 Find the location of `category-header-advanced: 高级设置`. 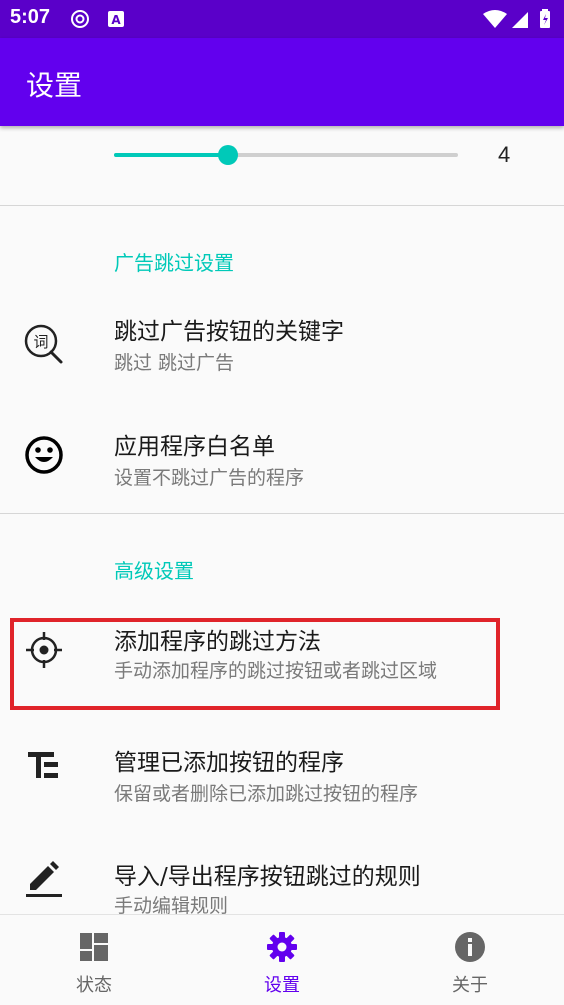

category-header-advanced: 高级设置 is located at coordinates (154, 571).